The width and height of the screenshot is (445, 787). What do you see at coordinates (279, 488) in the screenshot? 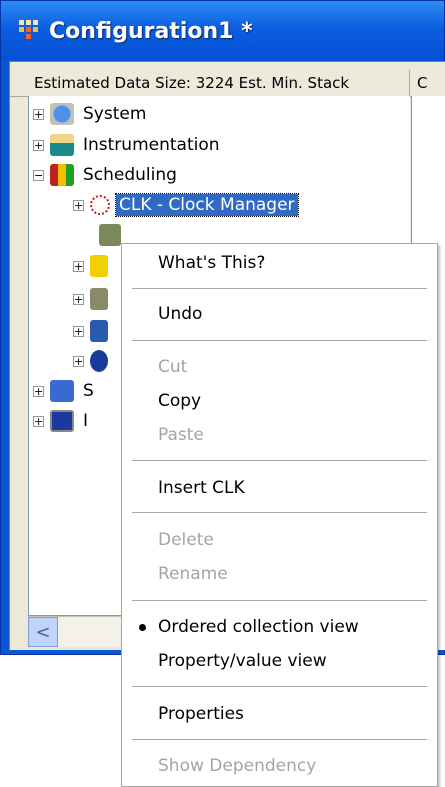
I see `menu-item-insert-clk: Insert CLK` at bounding box center [279, 488].